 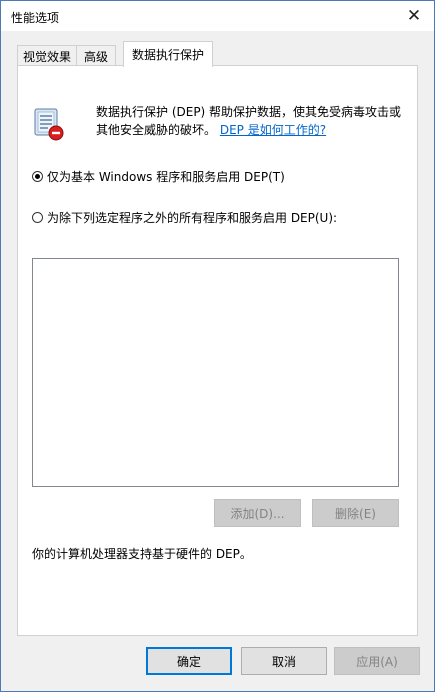 I want to click on dep-shield-icon, so click(x=49, y=124).